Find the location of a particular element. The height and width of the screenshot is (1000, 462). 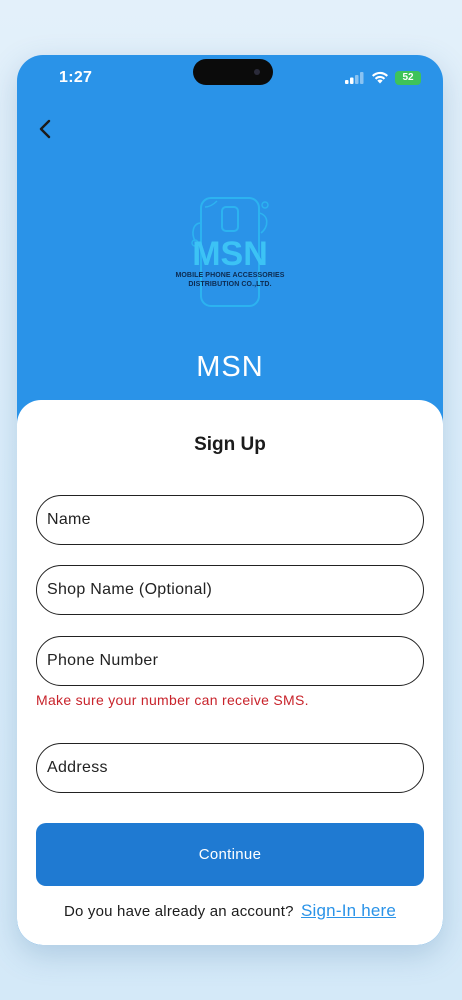

app-name: MSN is located at coordinates (230, 367).